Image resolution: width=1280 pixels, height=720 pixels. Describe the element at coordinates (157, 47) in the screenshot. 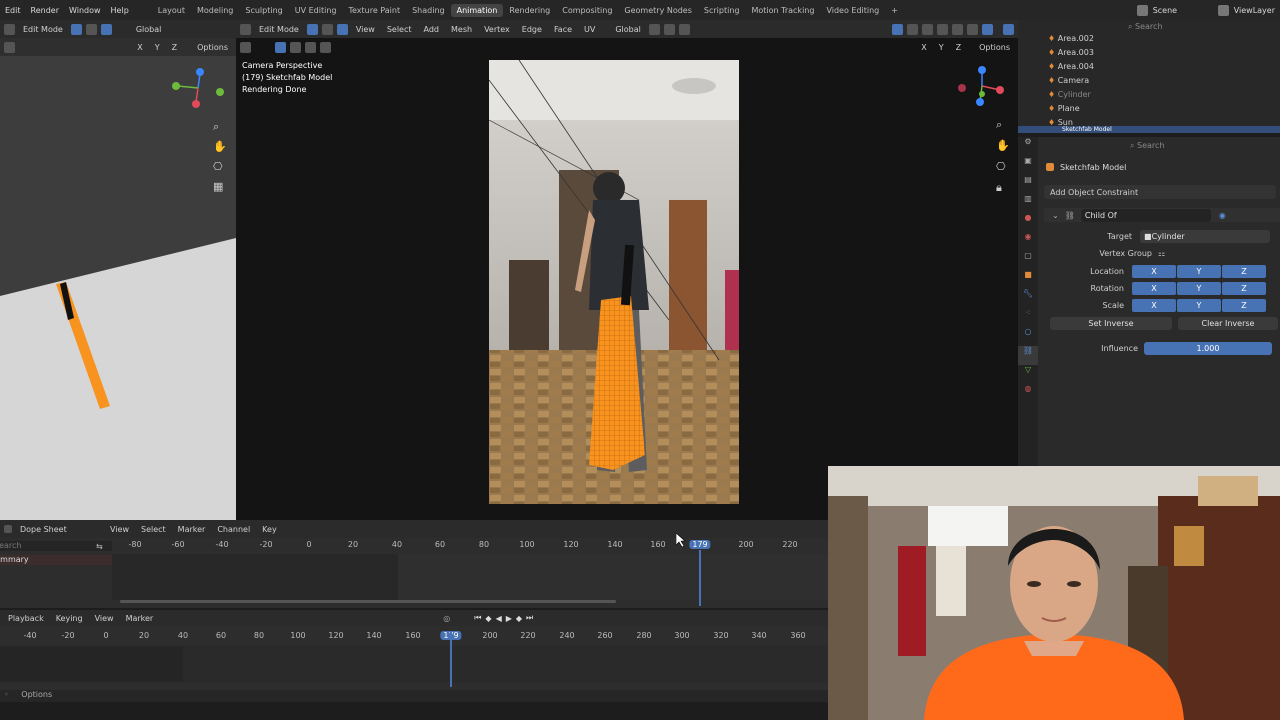

I see `left-axis-y: Y` at that location.